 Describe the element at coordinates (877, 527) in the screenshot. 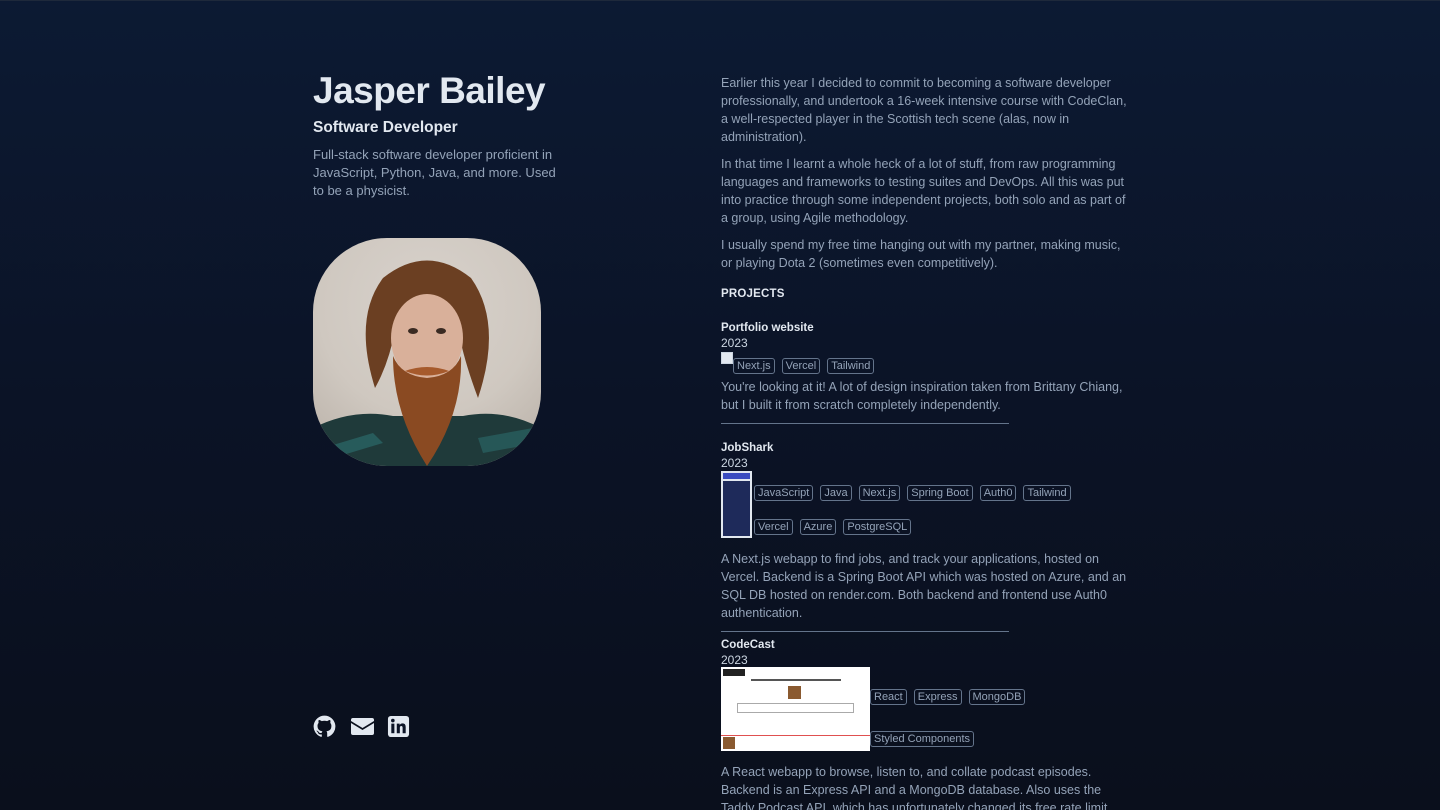

I see `tech-tag: PostgreSQL` at that location.